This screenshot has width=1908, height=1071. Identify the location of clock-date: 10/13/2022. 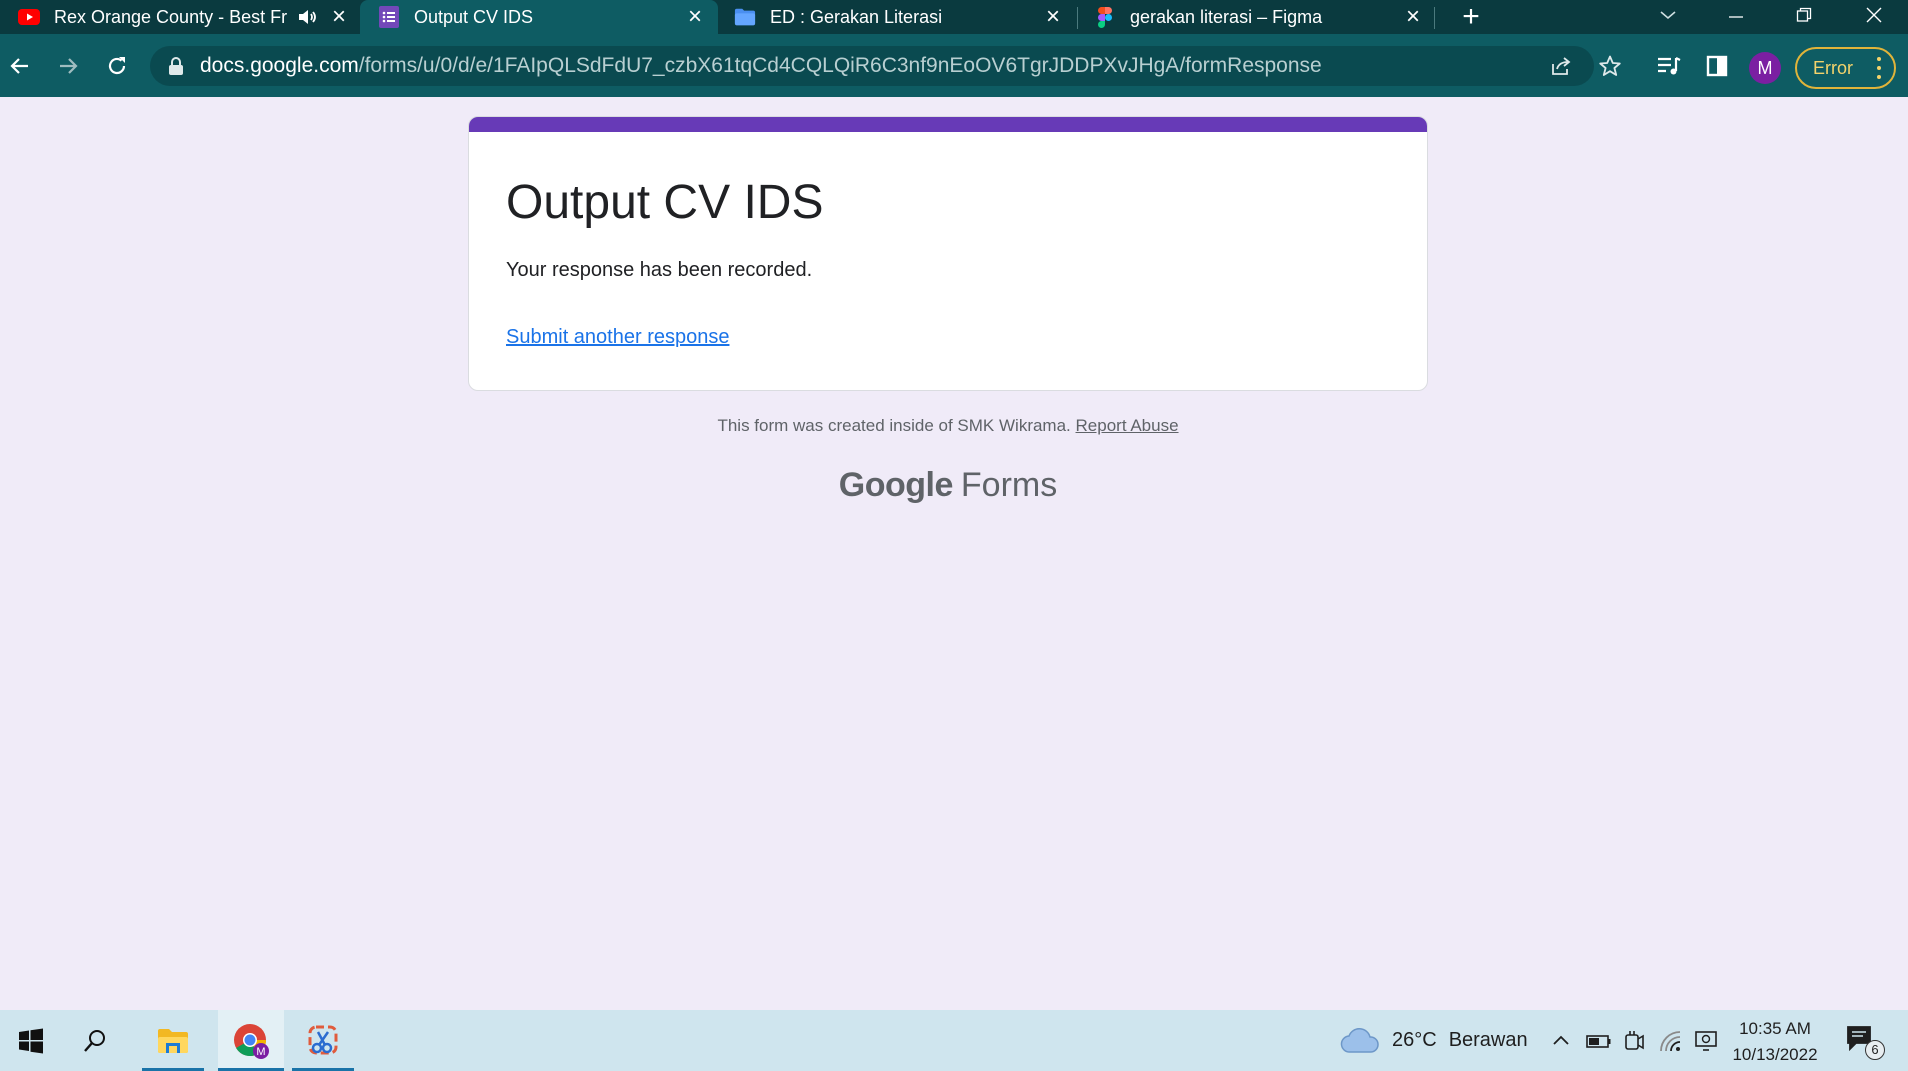
(1775, 1054).